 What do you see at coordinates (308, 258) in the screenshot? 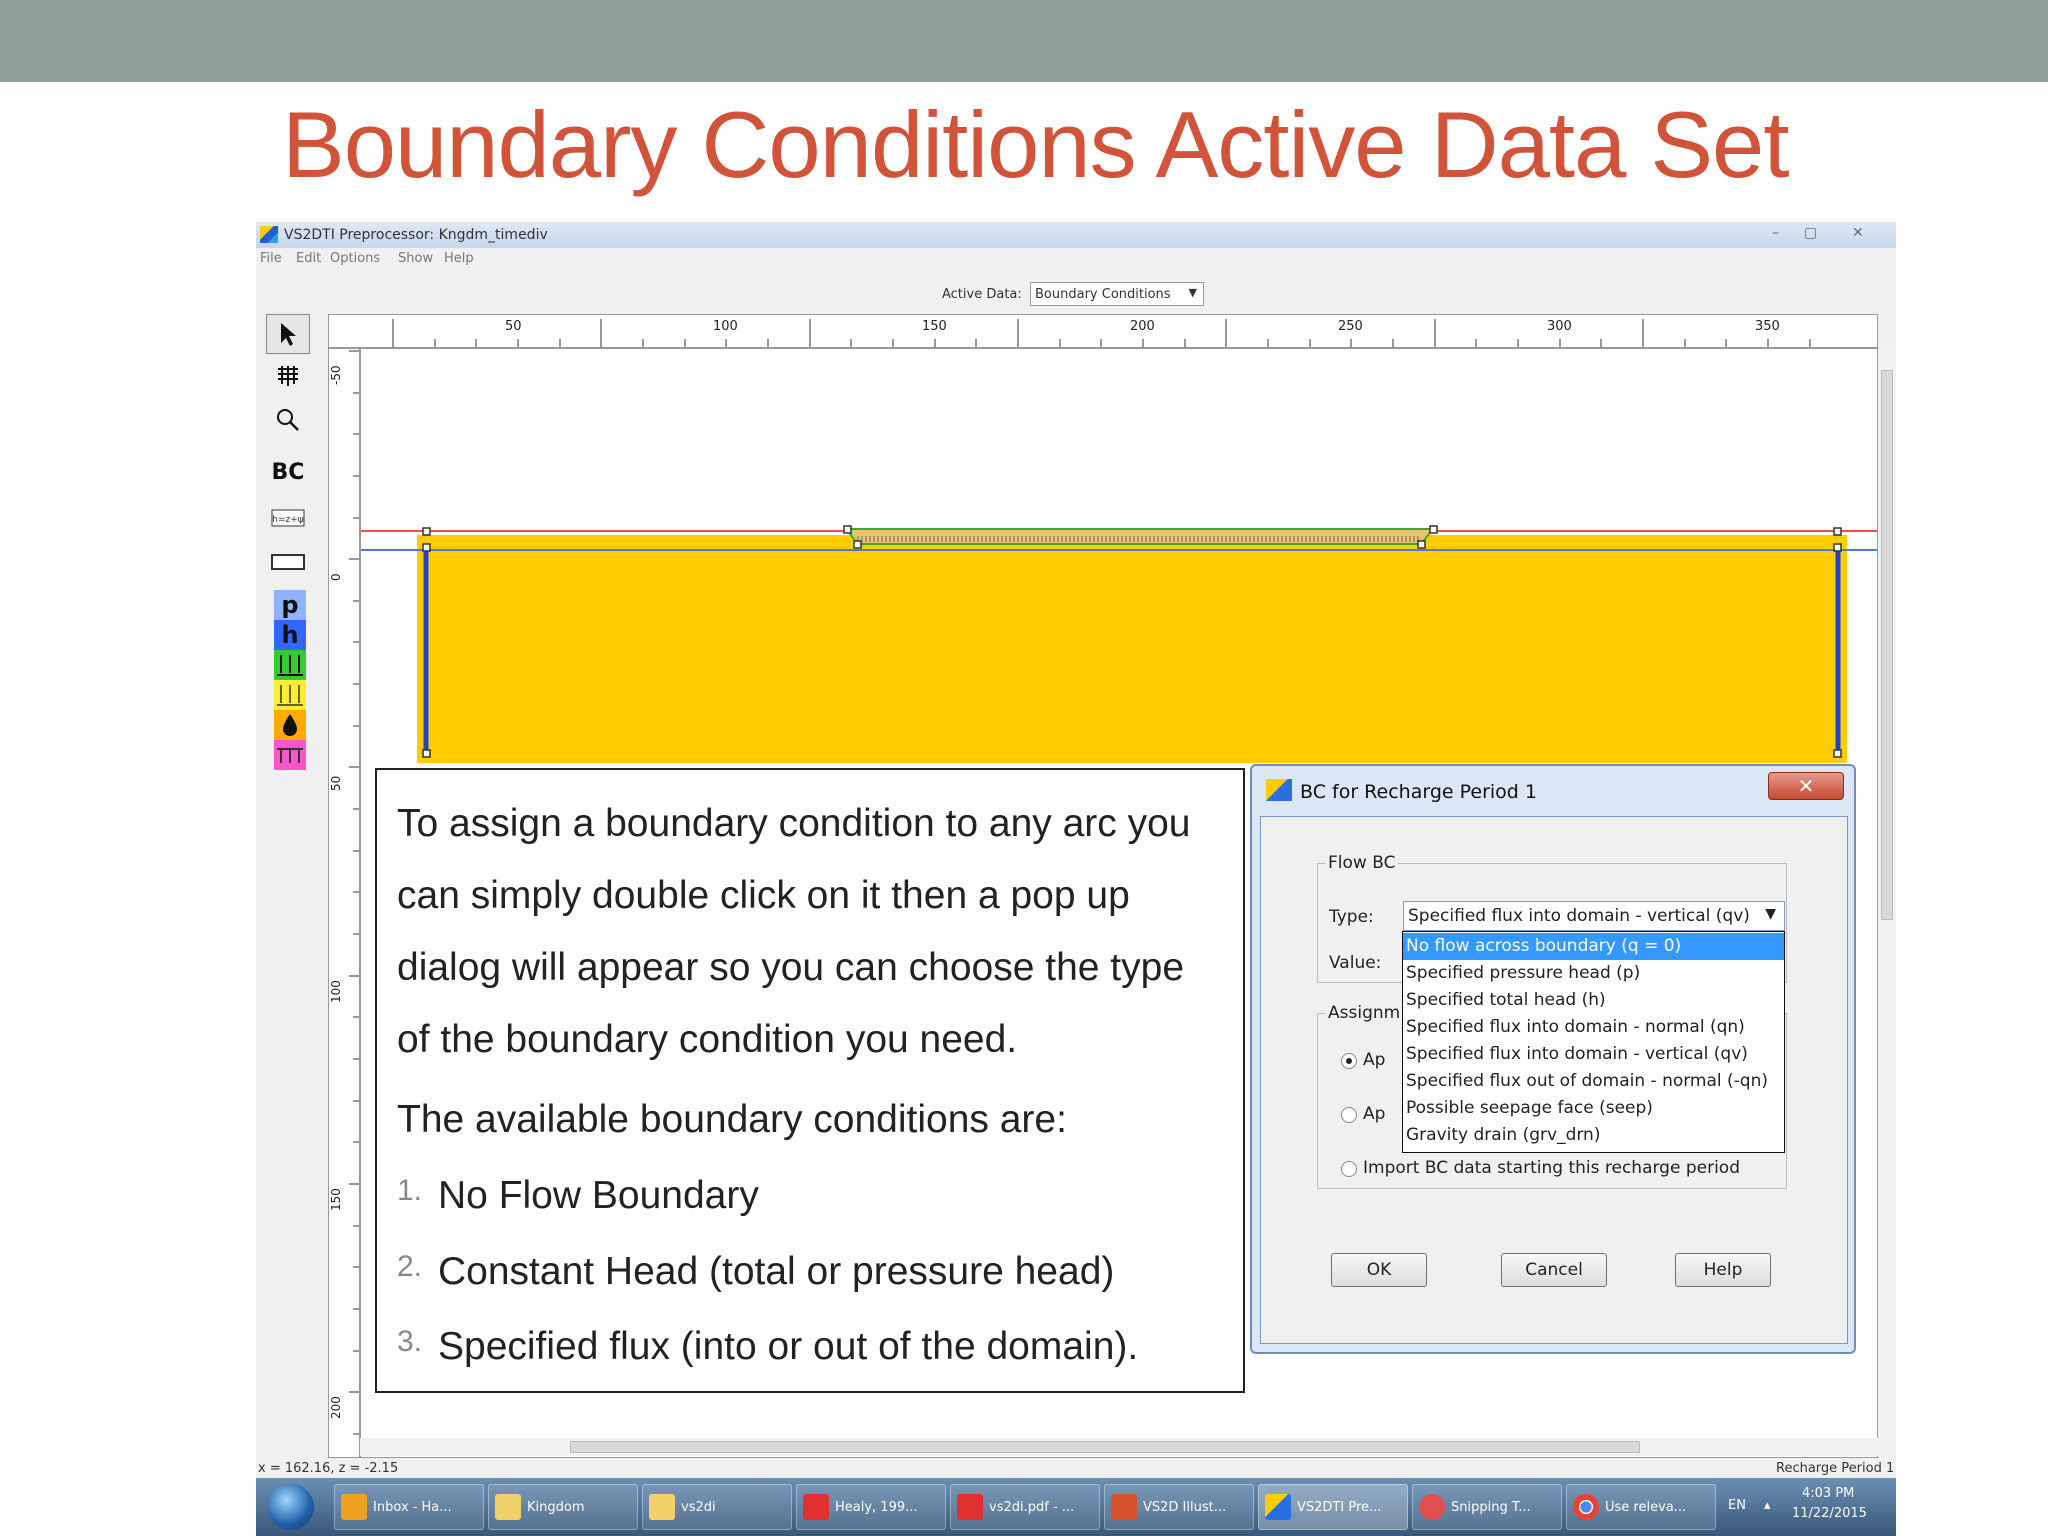
I see `menu-edit: Edit` at bounding box center [308, 258].